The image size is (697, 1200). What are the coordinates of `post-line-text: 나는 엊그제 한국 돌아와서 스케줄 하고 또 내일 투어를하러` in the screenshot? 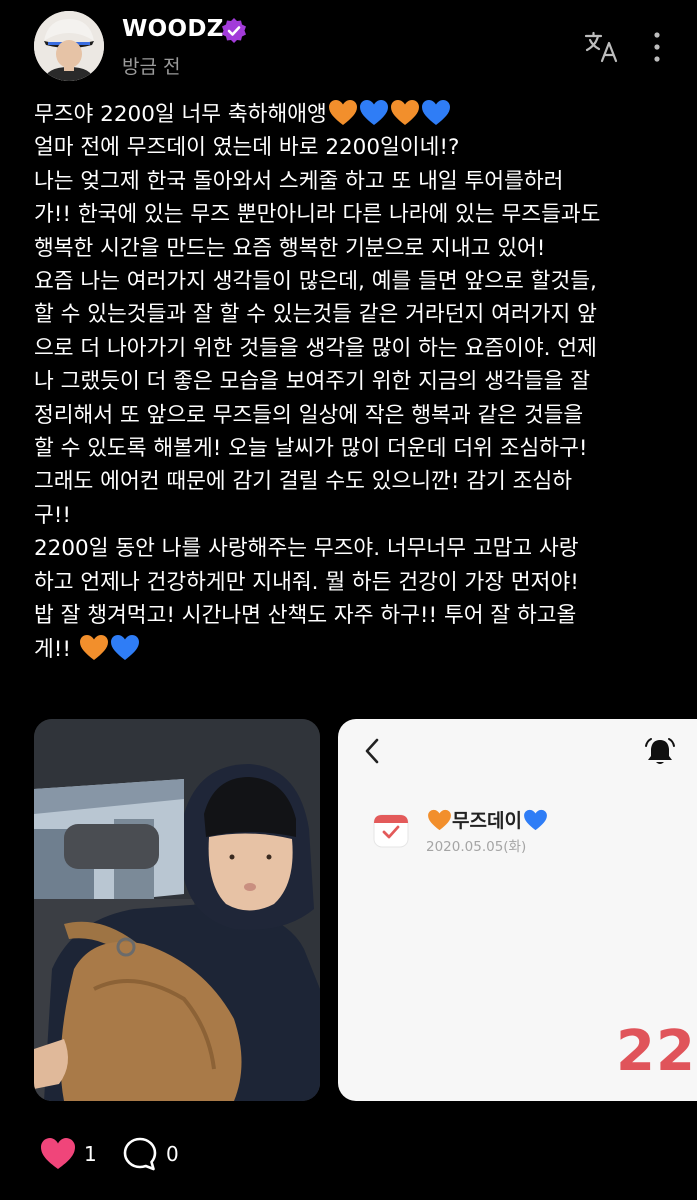 It's located at (299, 181).